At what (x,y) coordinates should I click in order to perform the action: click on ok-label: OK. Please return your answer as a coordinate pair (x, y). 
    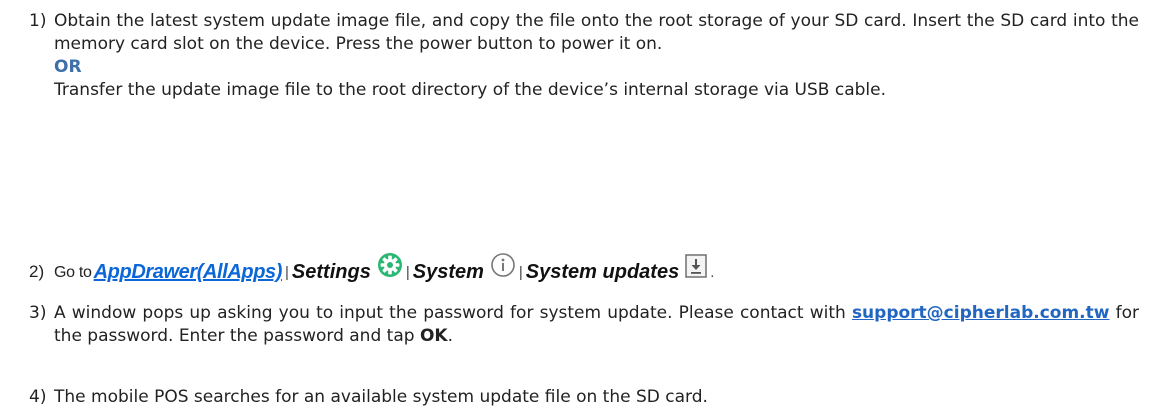
    Looking at the image, I should click on (433, 336).